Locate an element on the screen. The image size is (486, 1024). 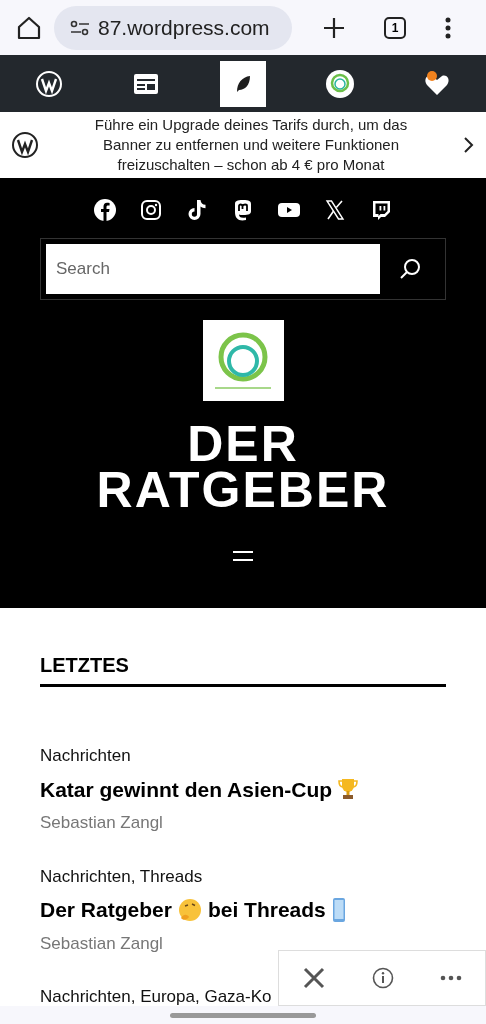
instagram-icon is located at coordinates (151, 210).